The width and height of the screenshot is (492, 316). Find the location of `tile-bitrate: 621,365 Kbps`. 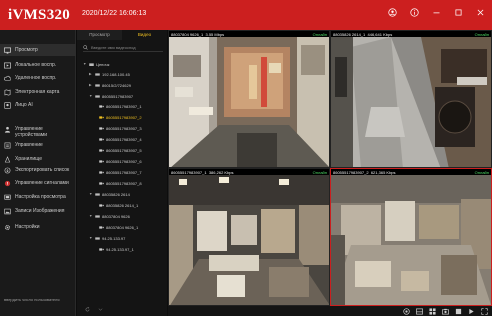

tile-bitrate: 621,365 Kbps is located at coordinates (383, 172).